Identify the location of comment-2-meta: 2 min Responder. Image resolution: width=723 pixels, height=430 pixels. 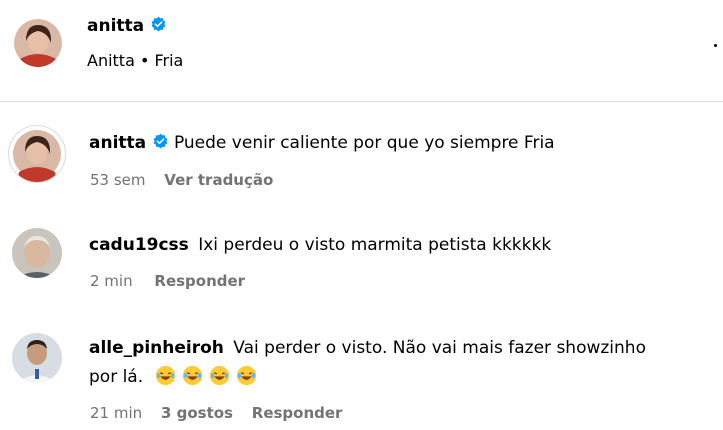
(167, 281).